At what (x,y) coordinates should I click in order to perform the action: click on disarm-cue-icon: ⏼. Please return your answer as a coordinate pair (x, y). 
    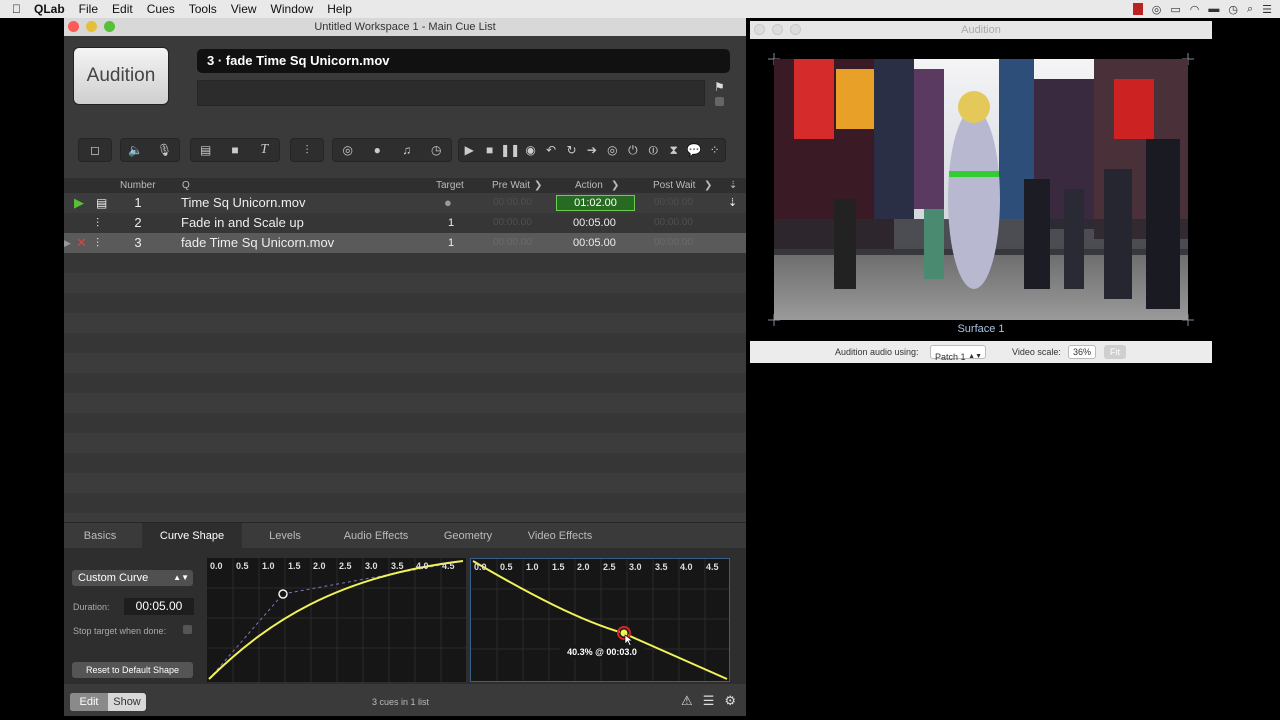
    Looking at the image, I should click on (653, 150).